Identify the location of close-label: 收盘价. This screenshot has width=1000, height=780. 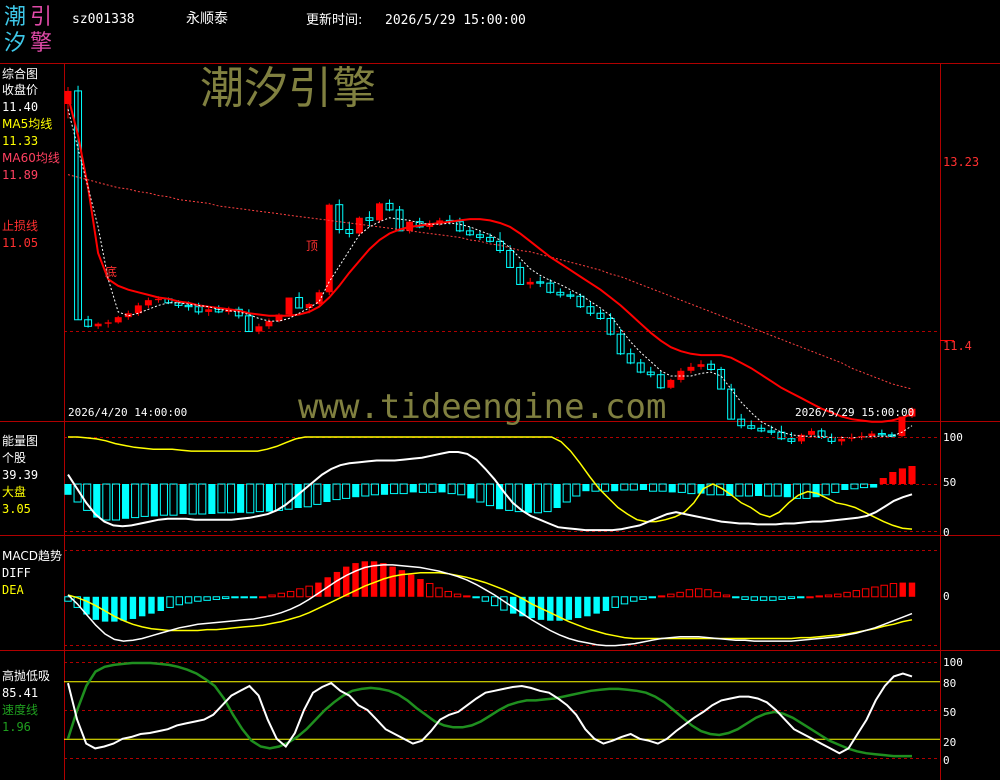
(20, 90).